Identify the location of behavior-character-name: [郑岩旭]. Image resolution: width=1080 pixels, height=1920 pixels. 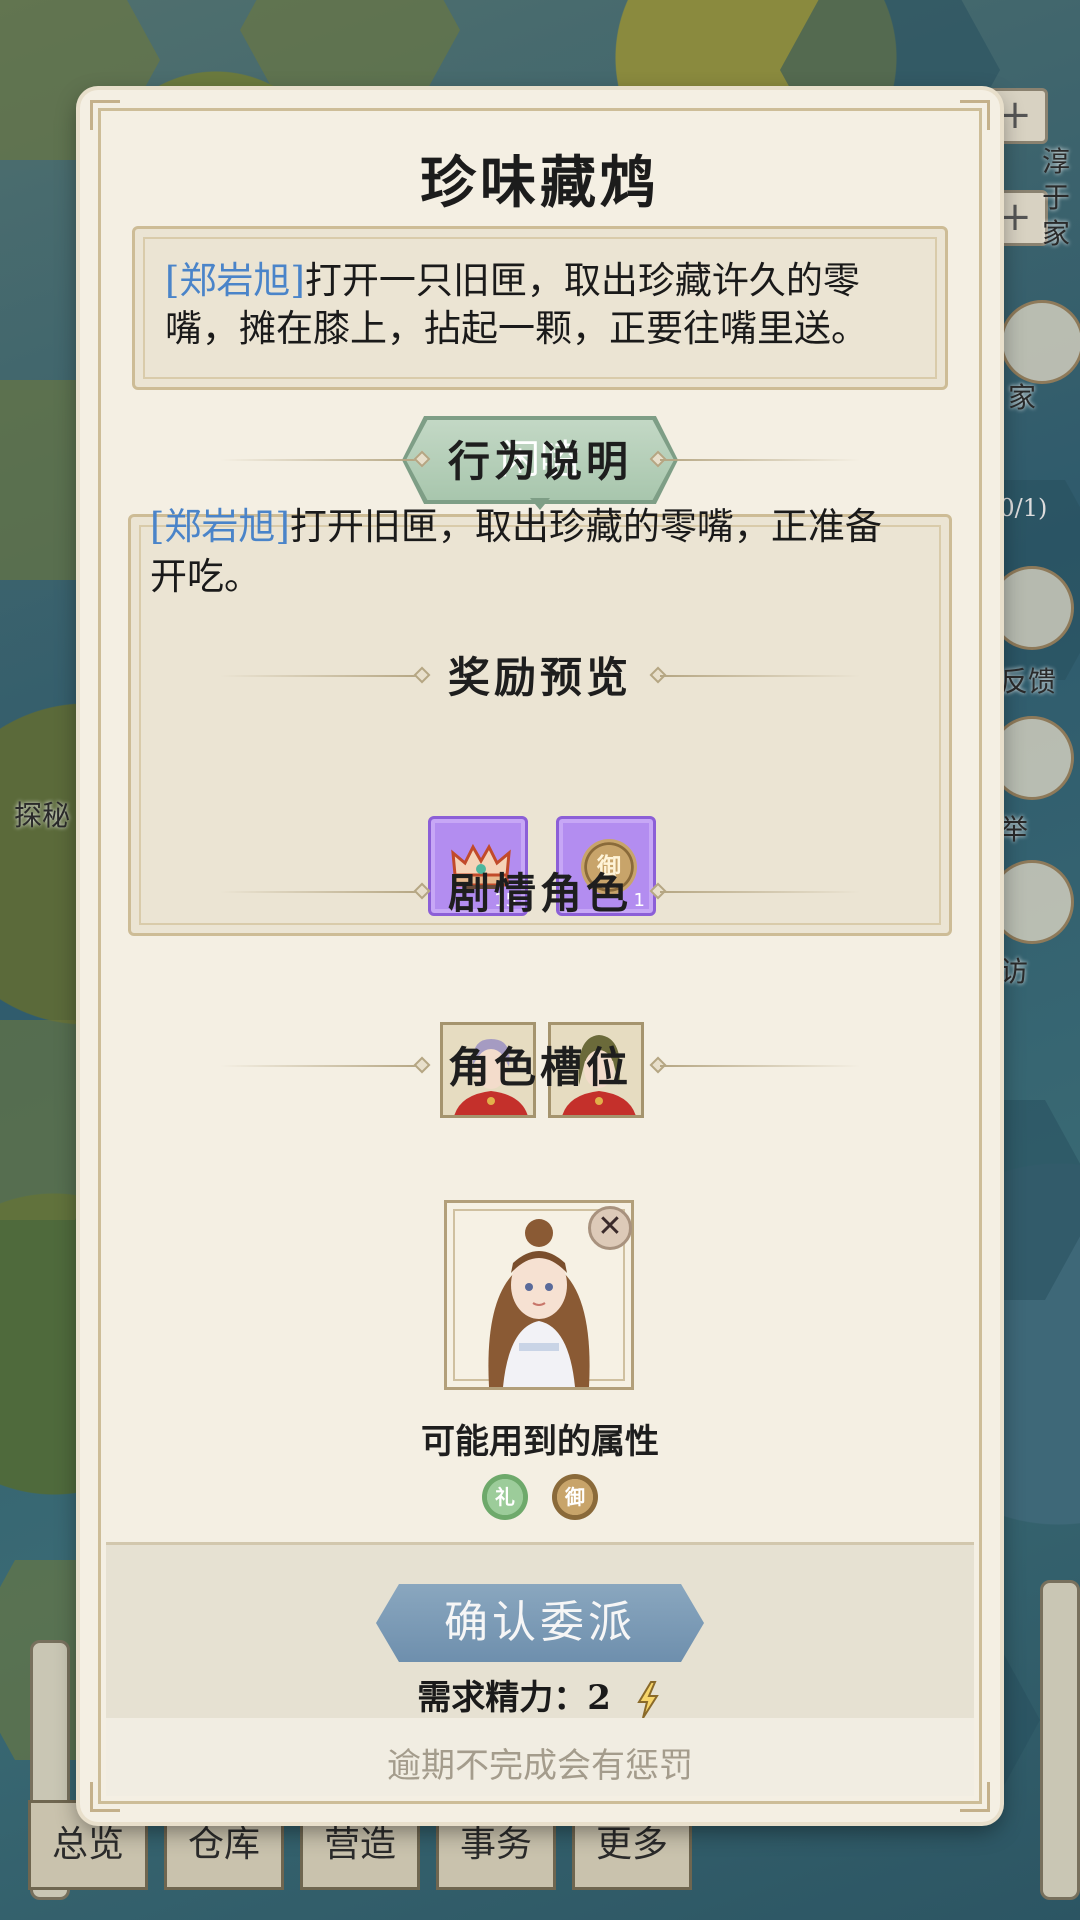
(220, 526).